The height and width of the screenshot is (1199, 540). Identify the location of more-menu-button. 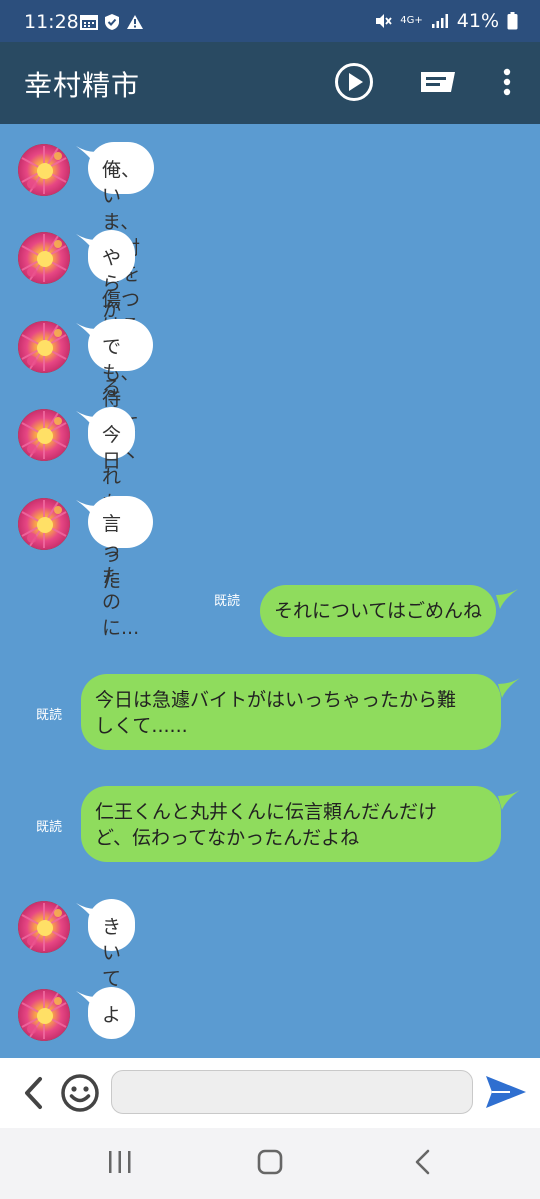
(507, 82).